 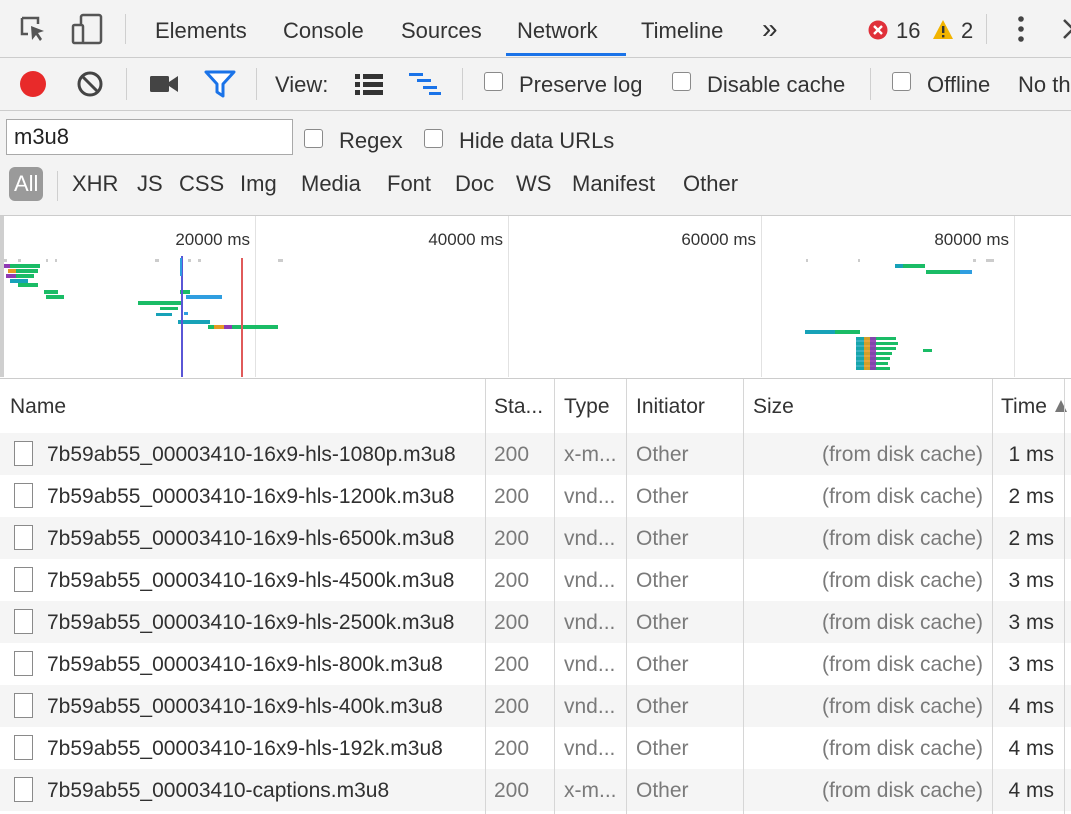 I want to click on filter-type-manifest: Manifest, so click(x=613, y=184).